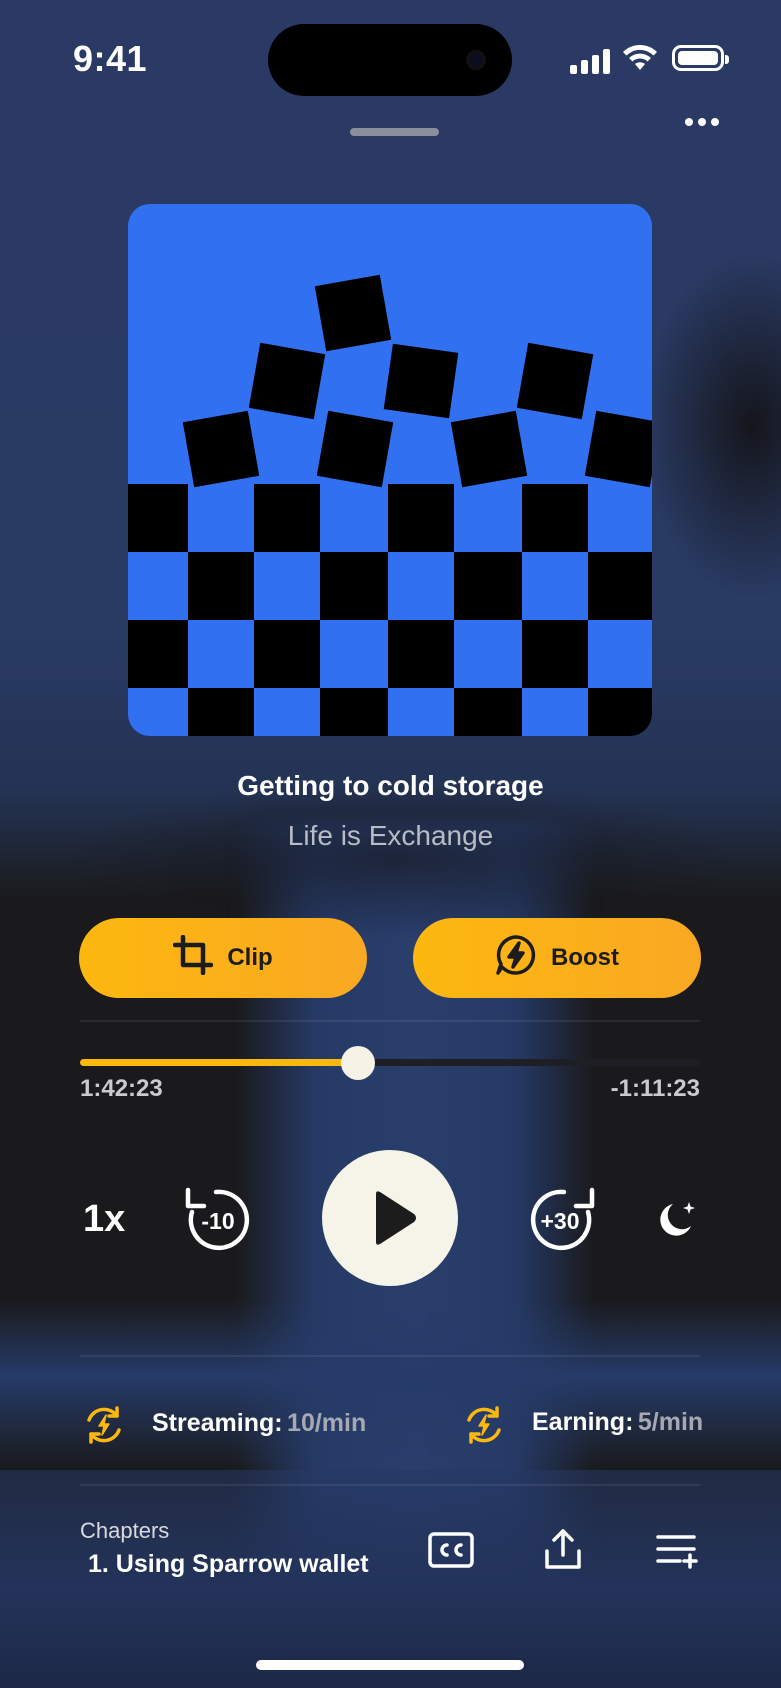 This screenshot has height=1688, width=781. I want to click on home-indicator, so click(390, 1665).